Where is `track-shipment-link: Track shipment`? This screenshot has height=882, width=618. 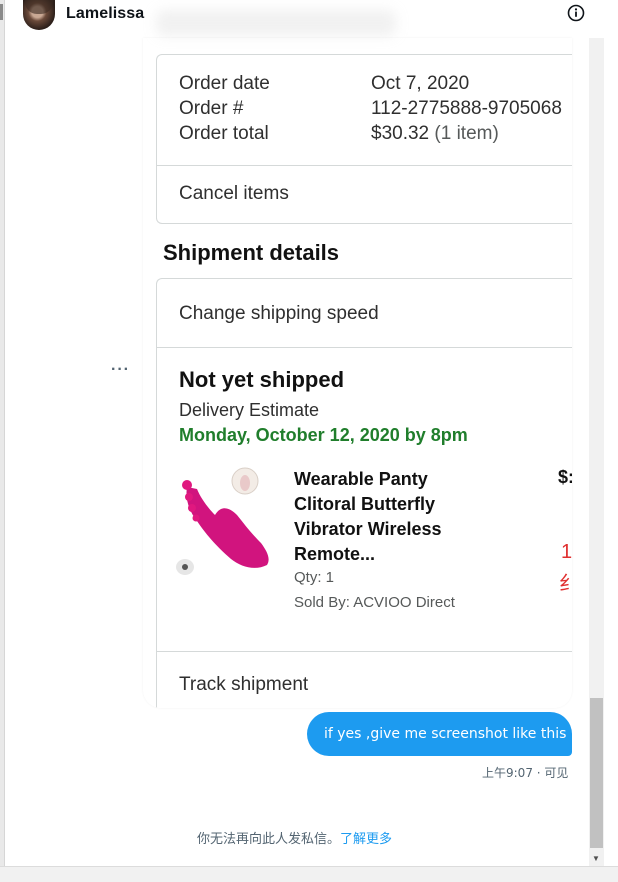 track-shipment-link: Track shipment is located at coordinates (244, 684).